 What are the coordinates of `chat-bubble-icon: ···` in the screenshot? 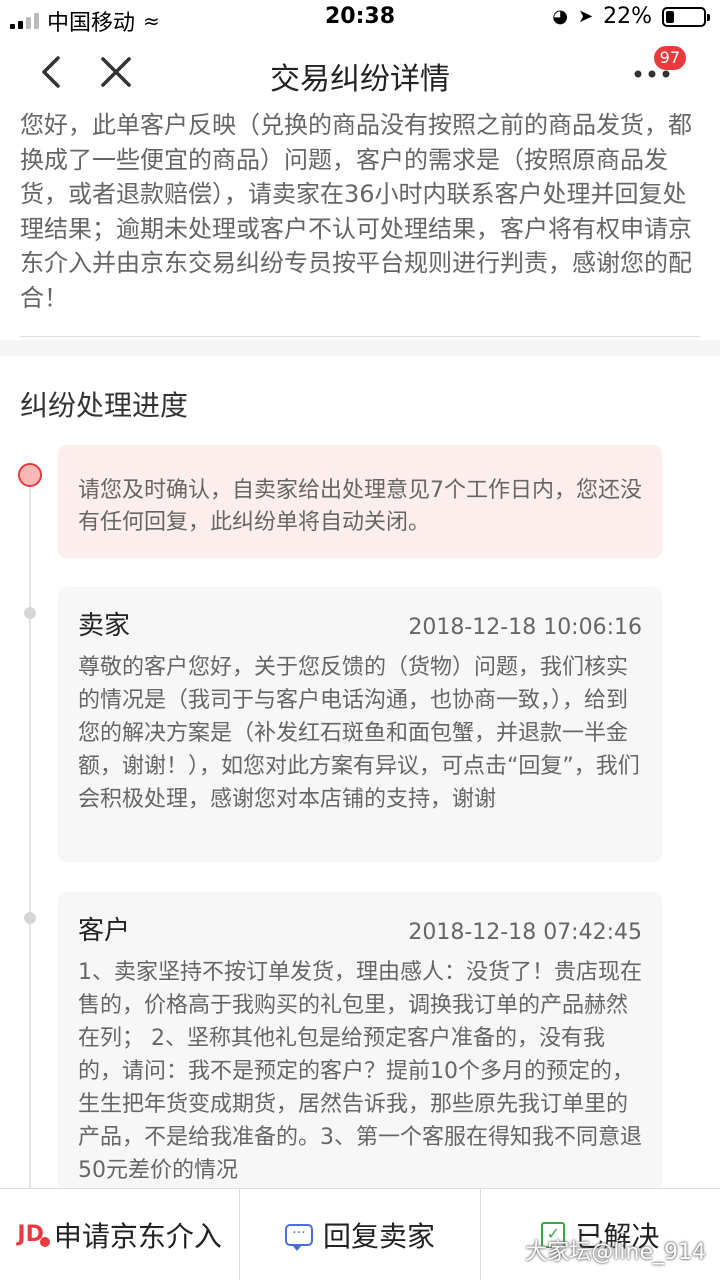 It's located at (298, 1237).